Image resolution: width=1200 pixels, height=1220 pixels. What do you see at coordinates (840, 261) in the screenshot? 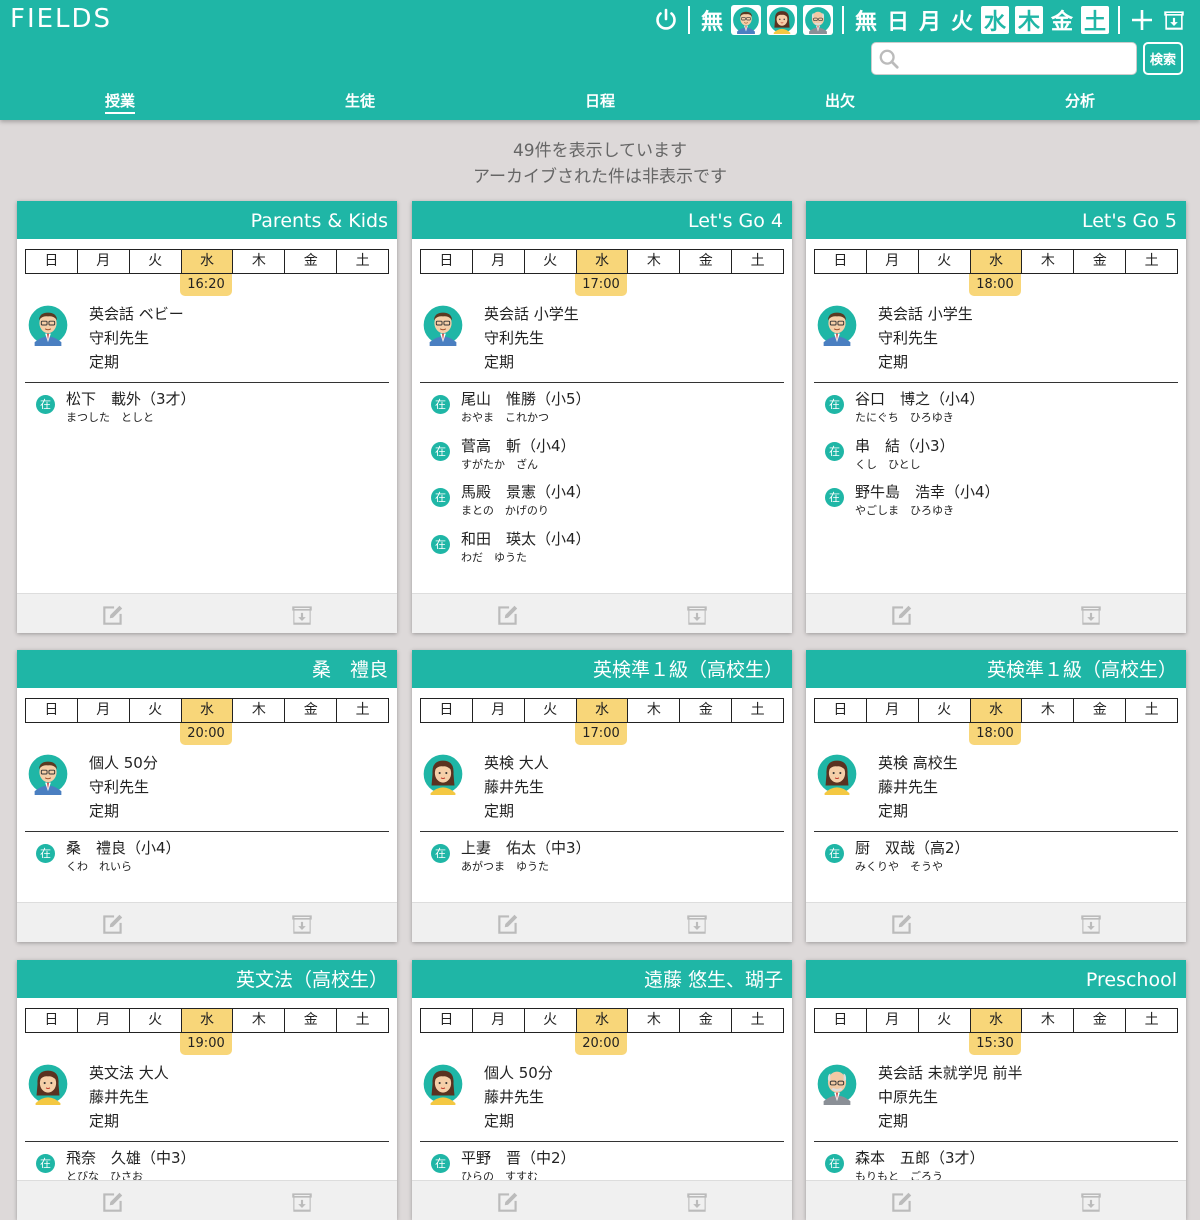
I see `weekday-cell: 日` at bounding box center [840, 261].